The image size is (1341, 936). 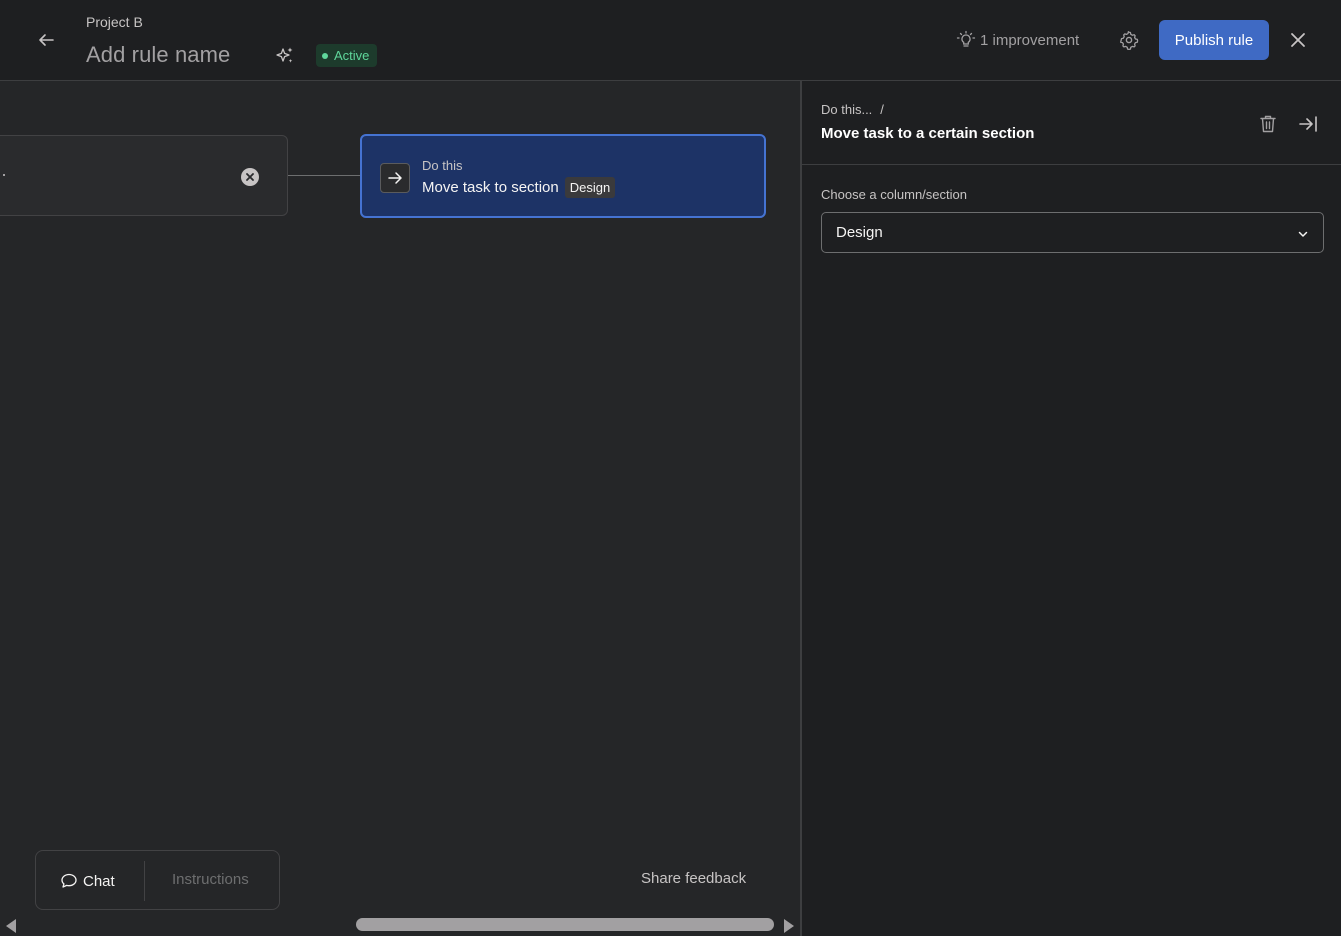 What do you see at coordinates (325, 55) in the screenshot?
I see `status-dot-icon` at bounding box center [325, 55].